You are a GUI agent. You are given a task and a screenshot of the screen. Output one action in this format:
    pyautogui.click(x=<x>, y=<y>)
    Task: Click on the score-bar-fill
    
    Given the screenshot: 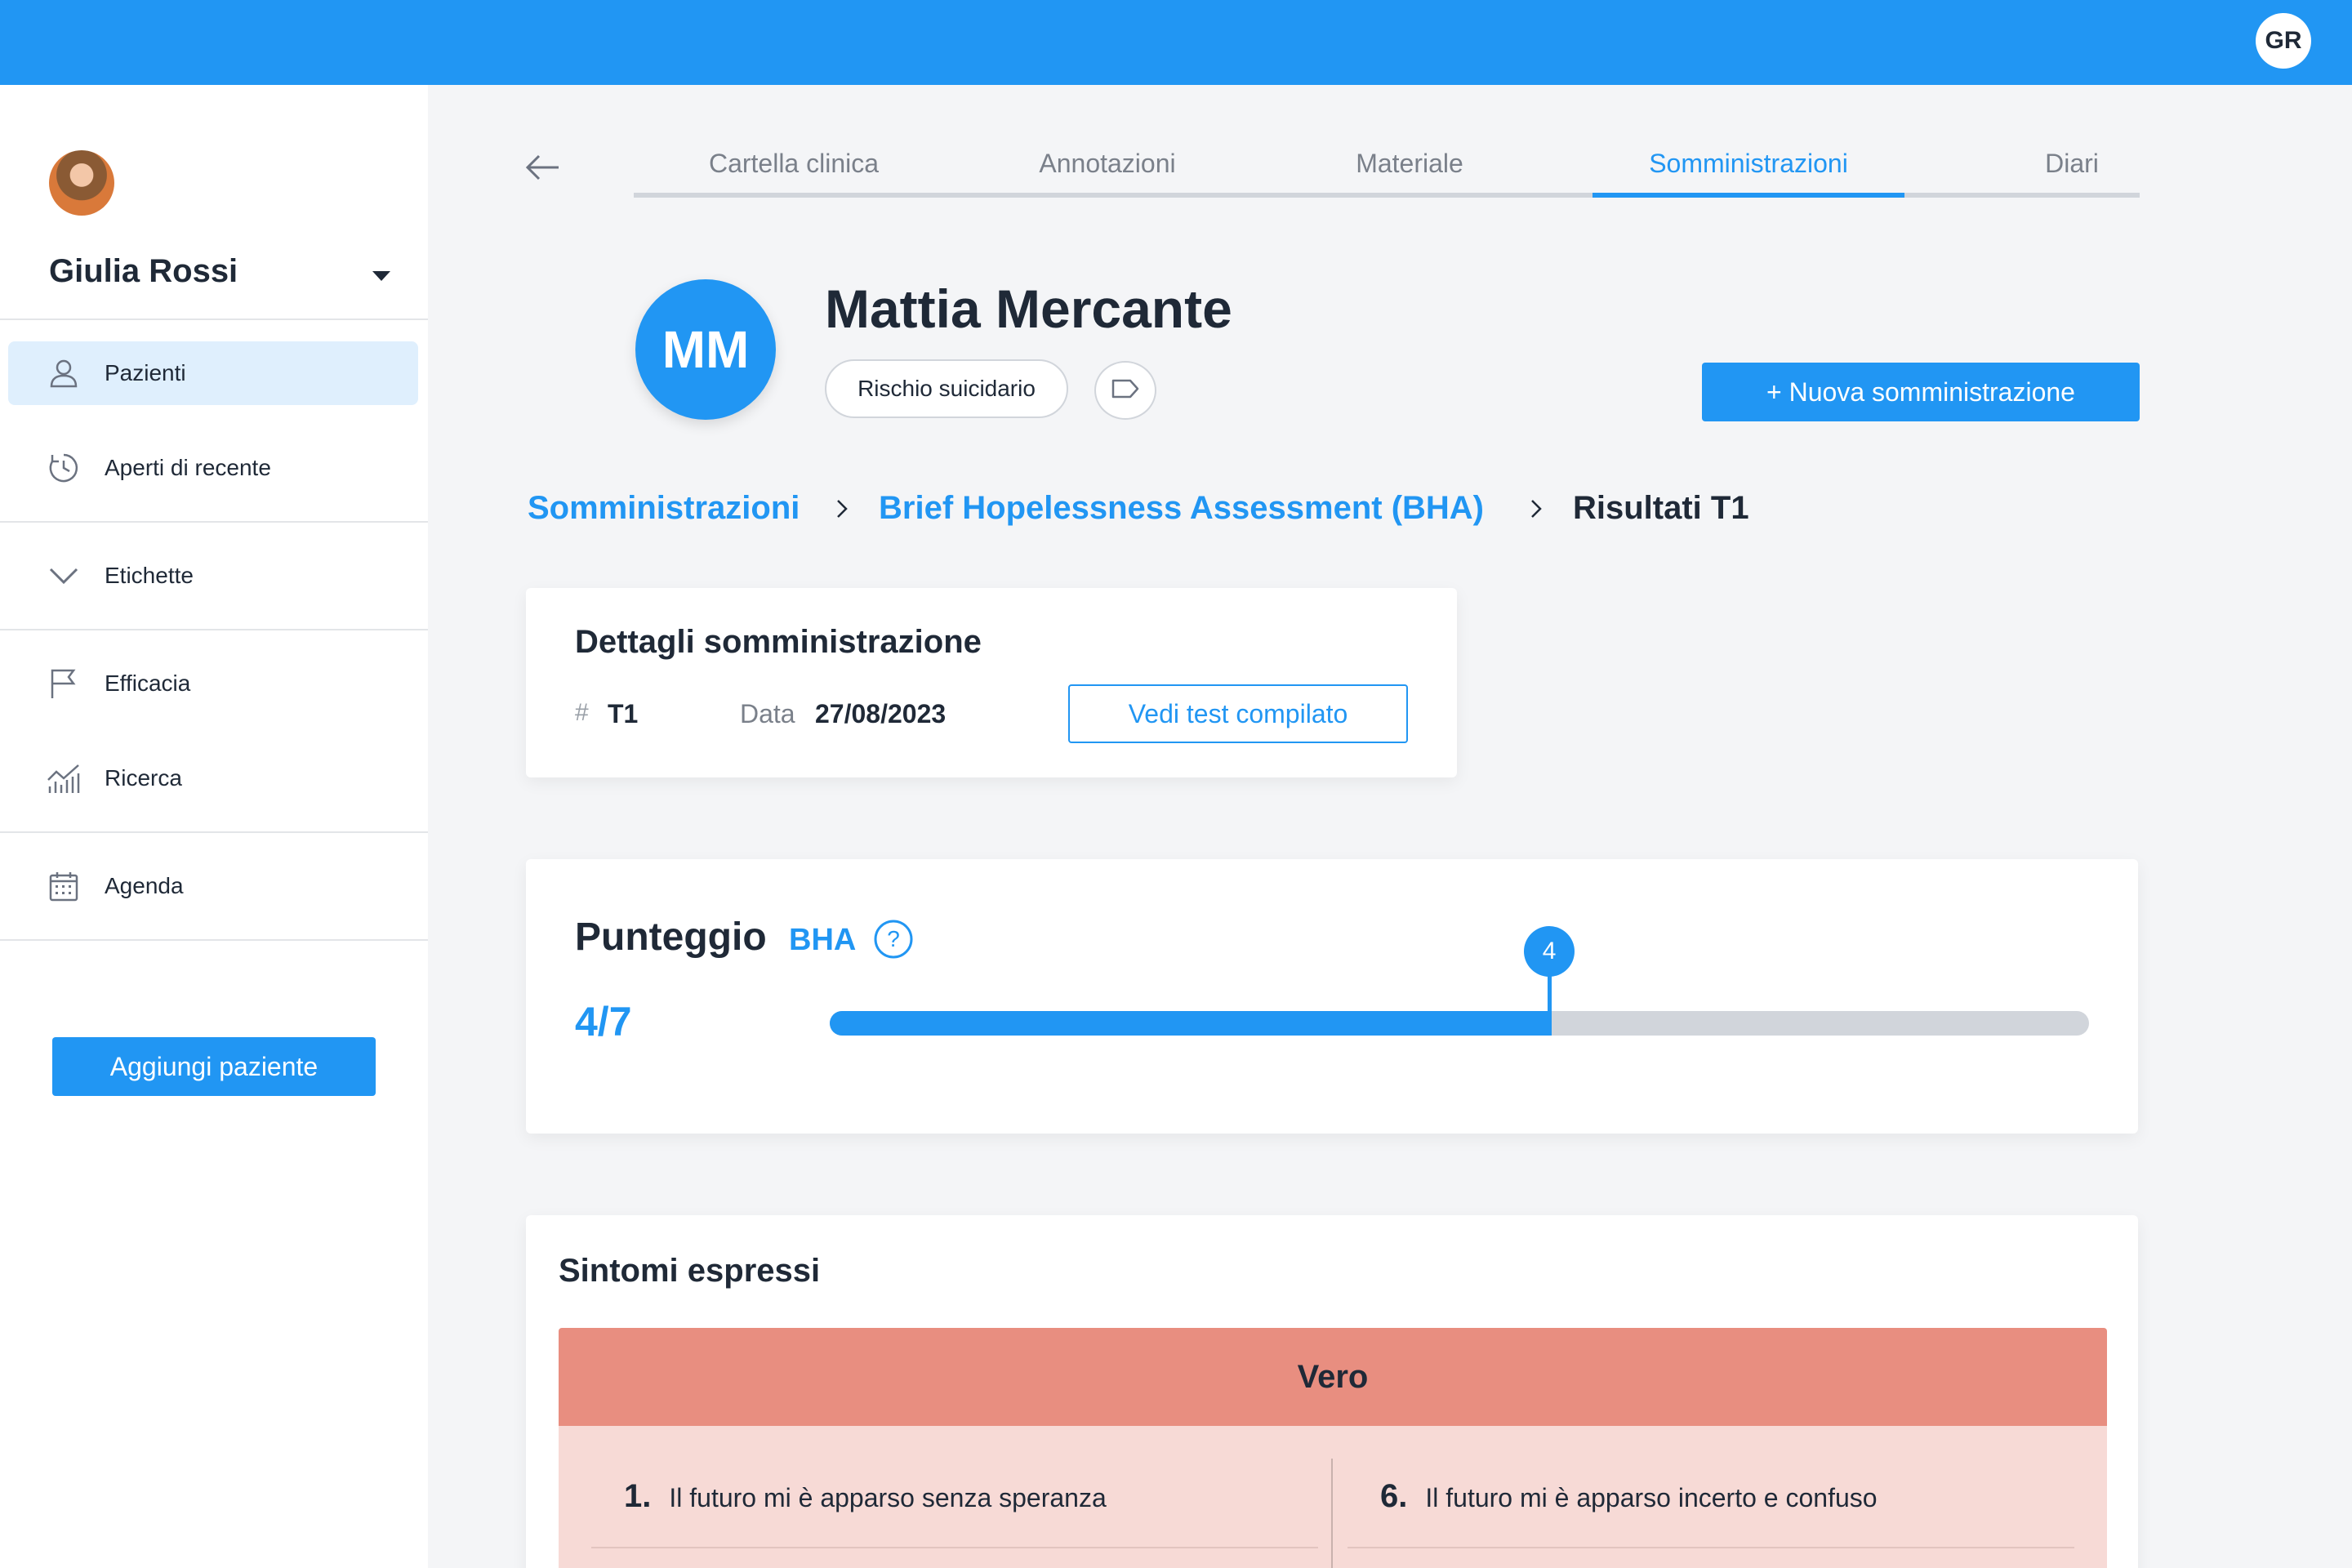 What is the action you would take?
    pyautogui.click(x=1190, y=1023)
    